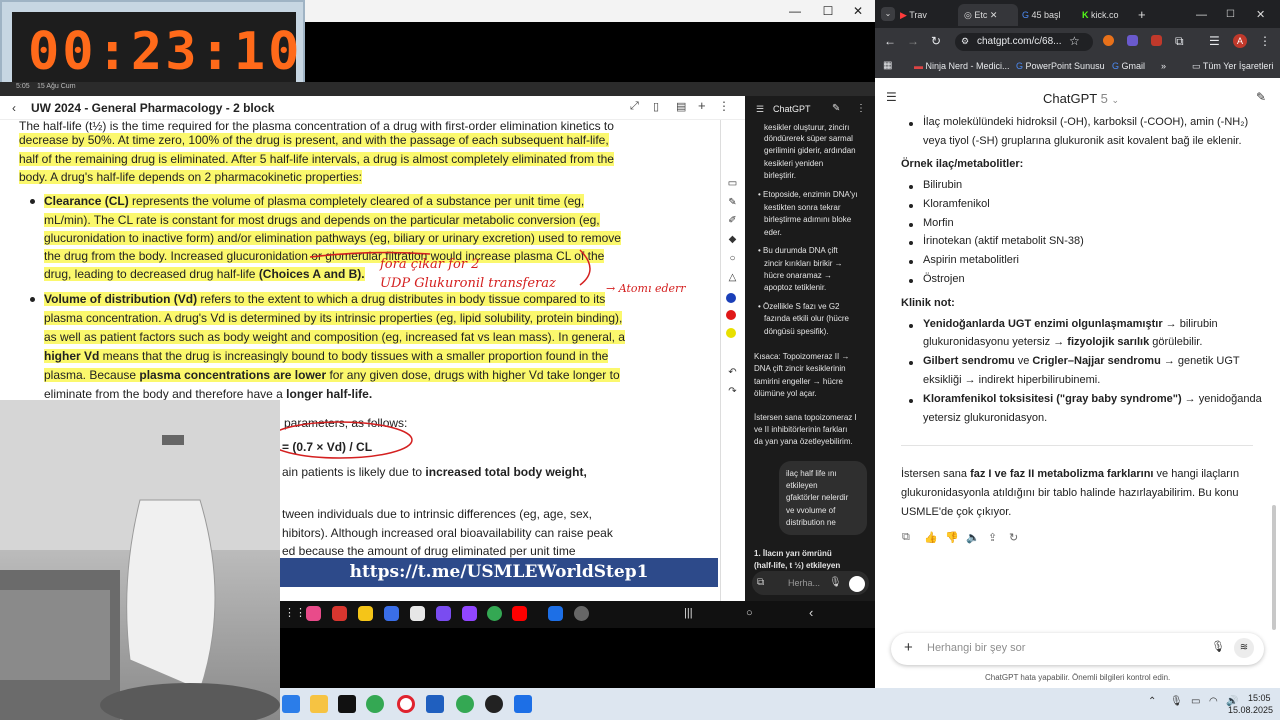 This screenshot has width=1280, height=720. Describe the element at coordinates (927, 15) in the screenshot. I see `tab-1: ▶ Trav` at that location.